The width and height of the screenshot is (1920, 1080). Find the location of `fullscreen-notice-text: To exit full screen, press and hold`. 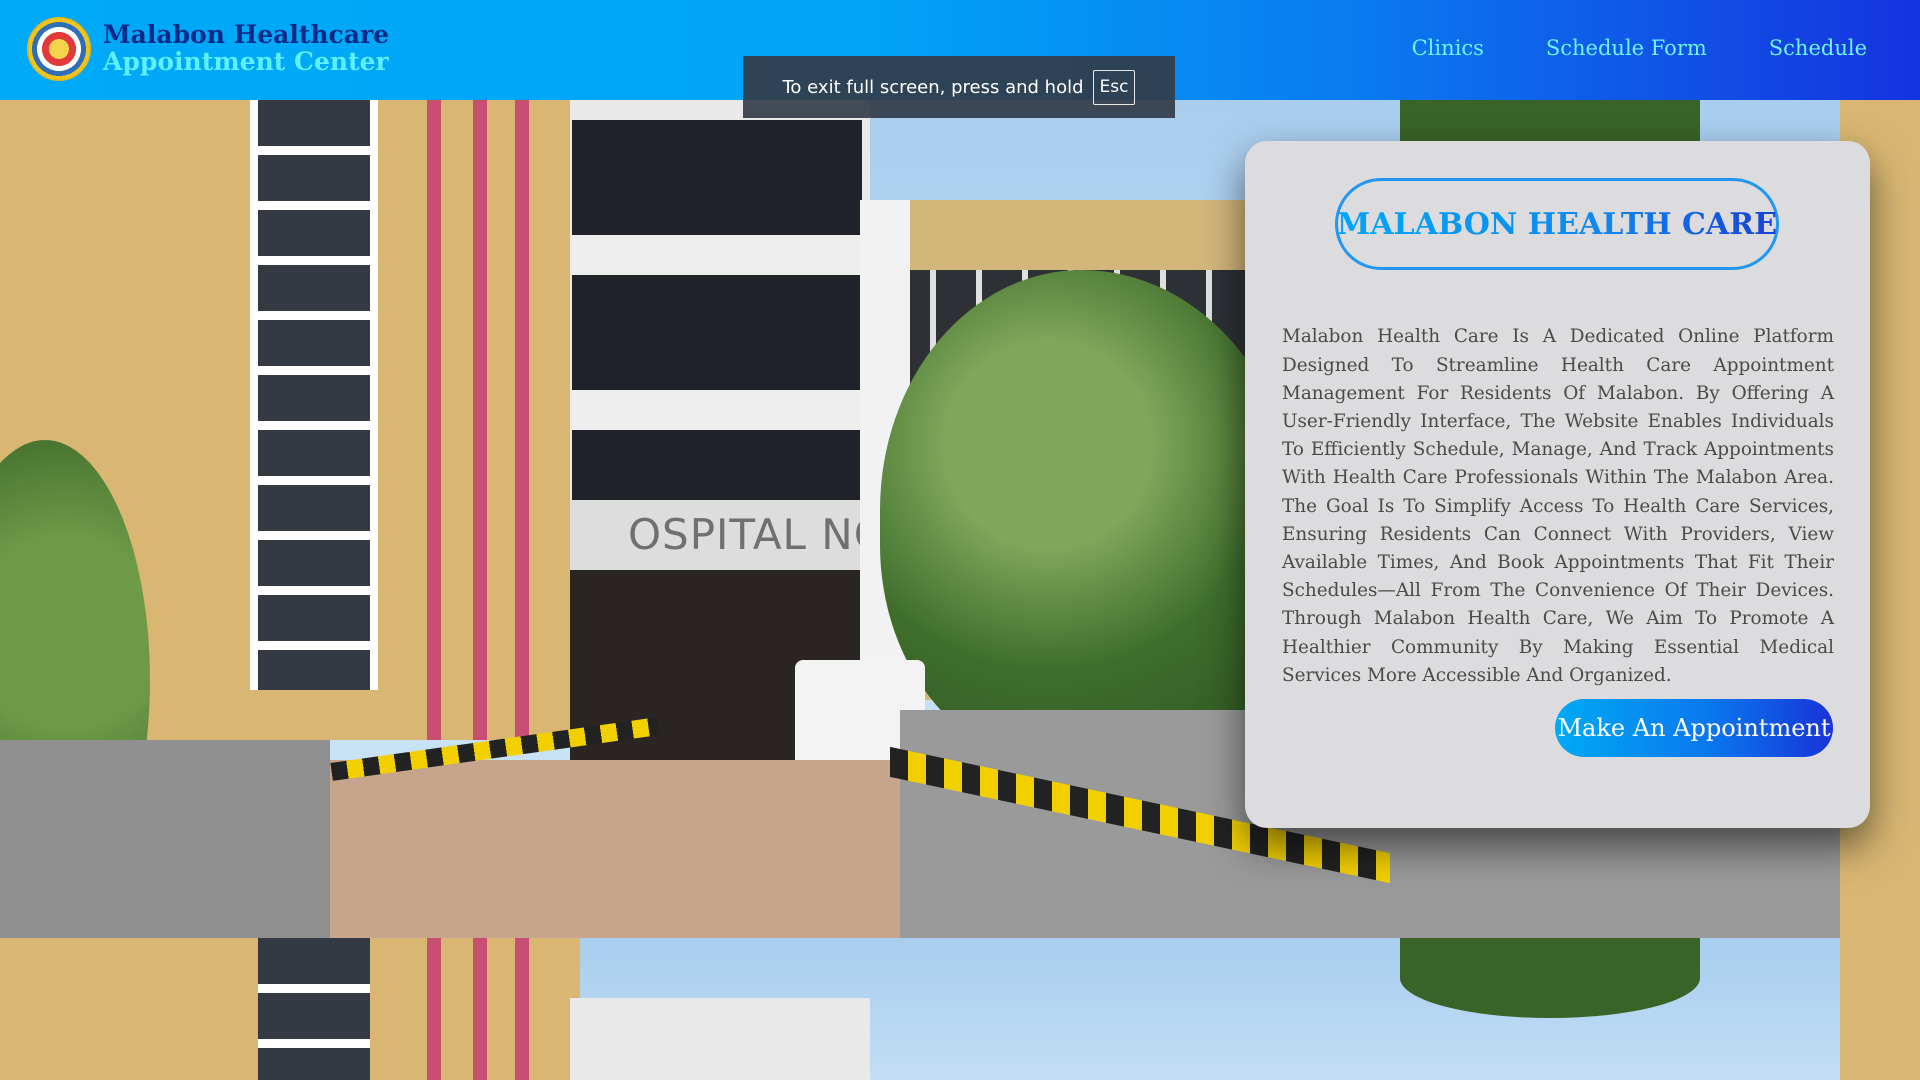

fullscreen-notice-text: To exit full screen, press and hold is located at coordinates (933, 87).